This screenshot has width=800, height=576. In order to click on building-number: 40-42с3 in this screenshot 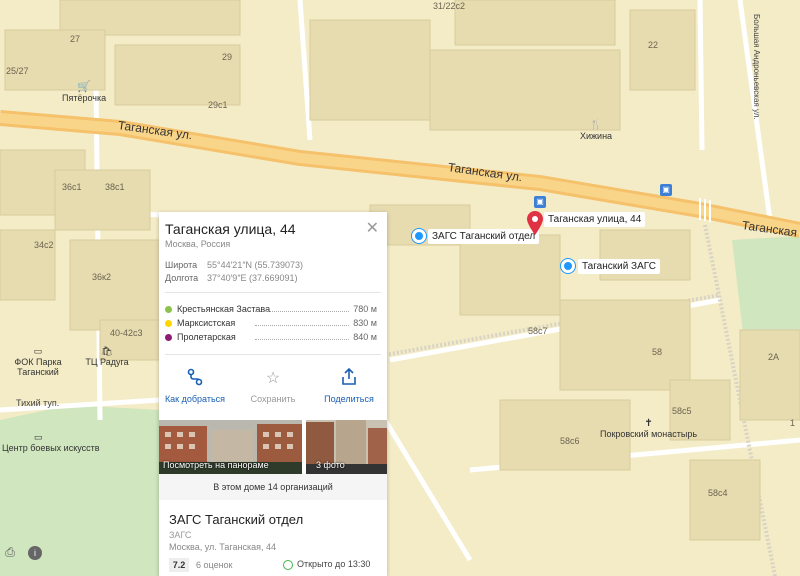, I will do `click(126, 333)`.